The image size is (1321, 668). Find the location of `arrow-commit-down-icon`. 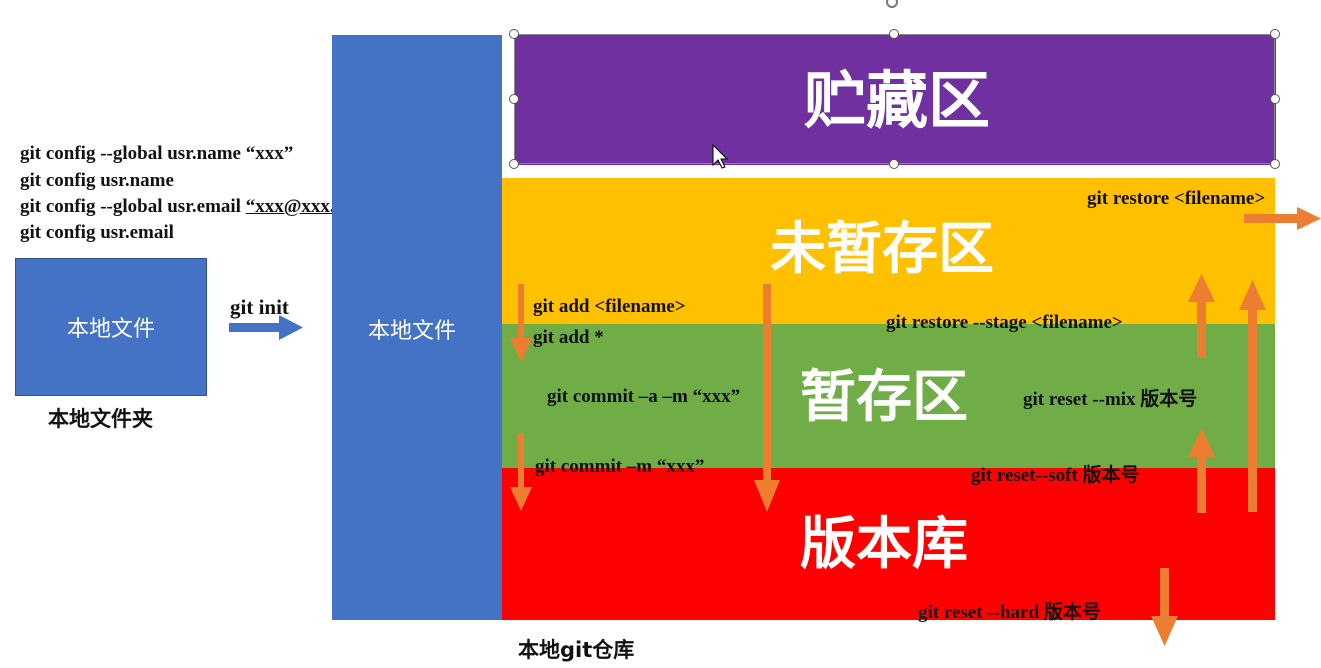

arrow-commit-down-icon is located at coordinates (521, 472).